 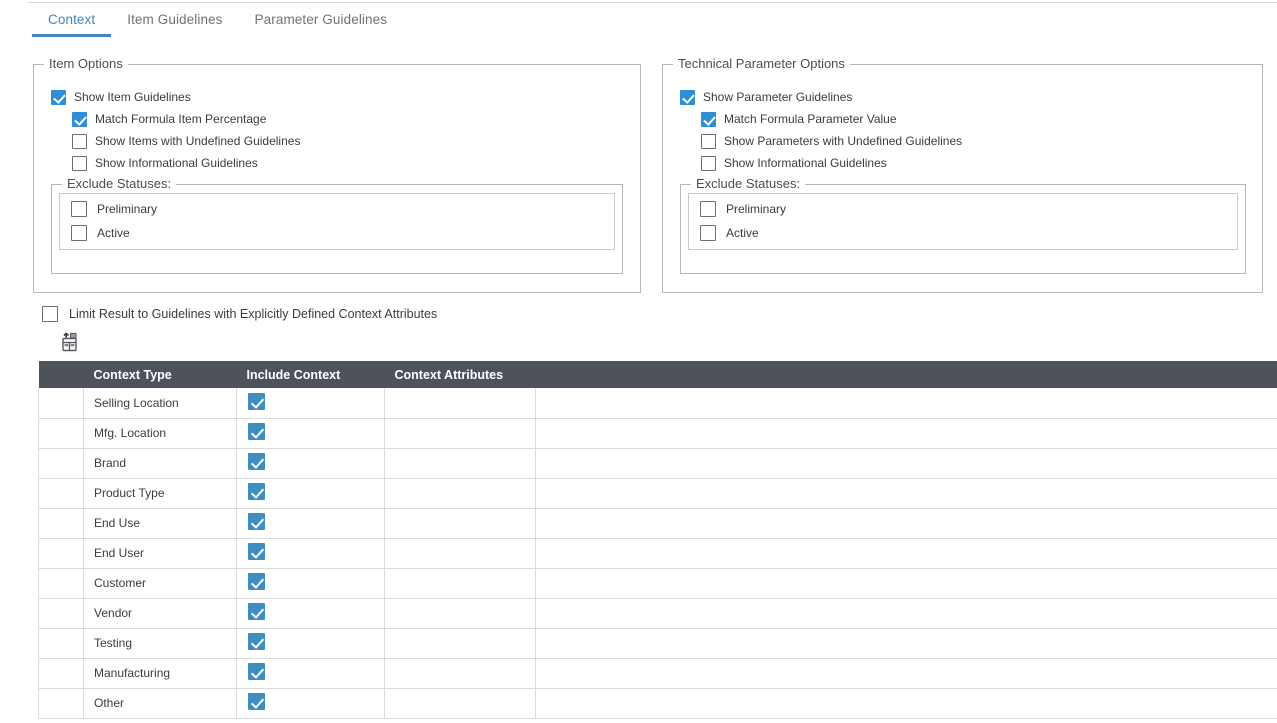 What do you see at coordinates (175, 119) in the screenshot?
I see `option-row: Match Formula Item Percentage` at bounding box center [175, 119].